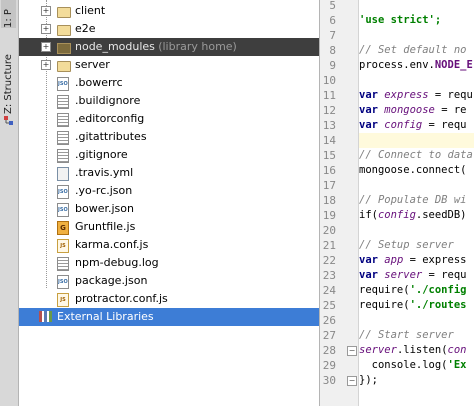  I want to click on tree-item-gruntfile-js: G Gruntfile.js, so click(169, 227).